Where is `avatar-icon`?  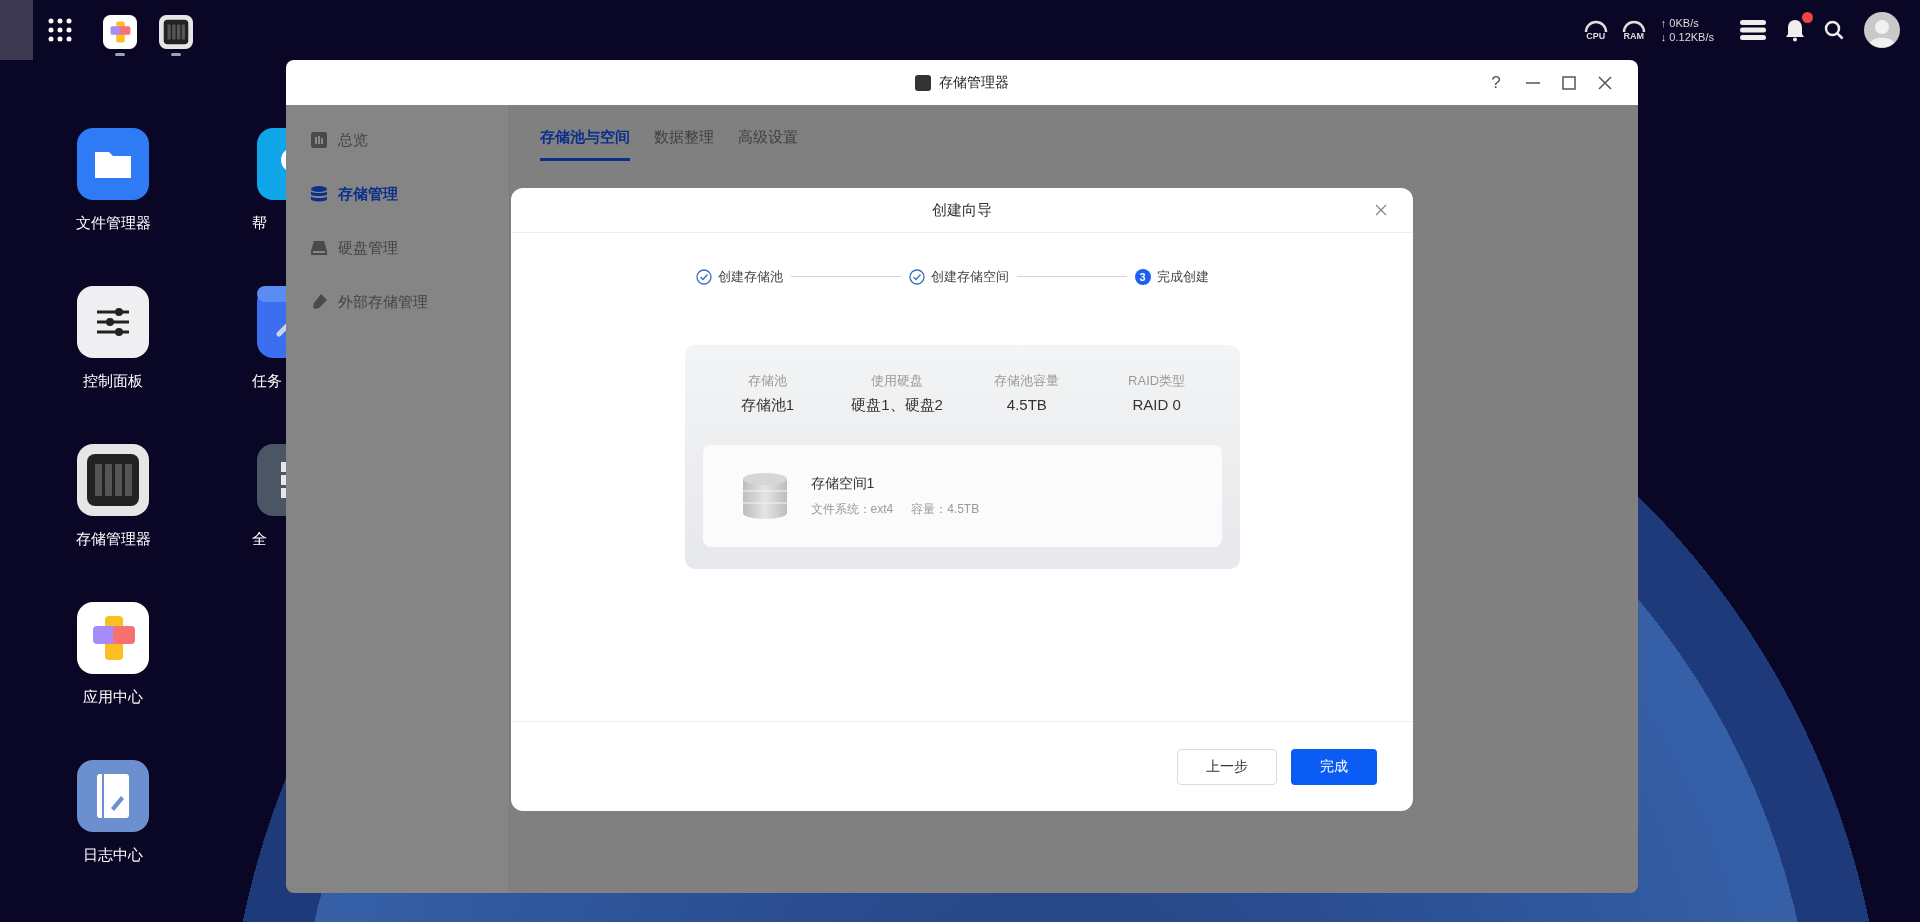 avatar-icon is located at coordinates (1882, 30).